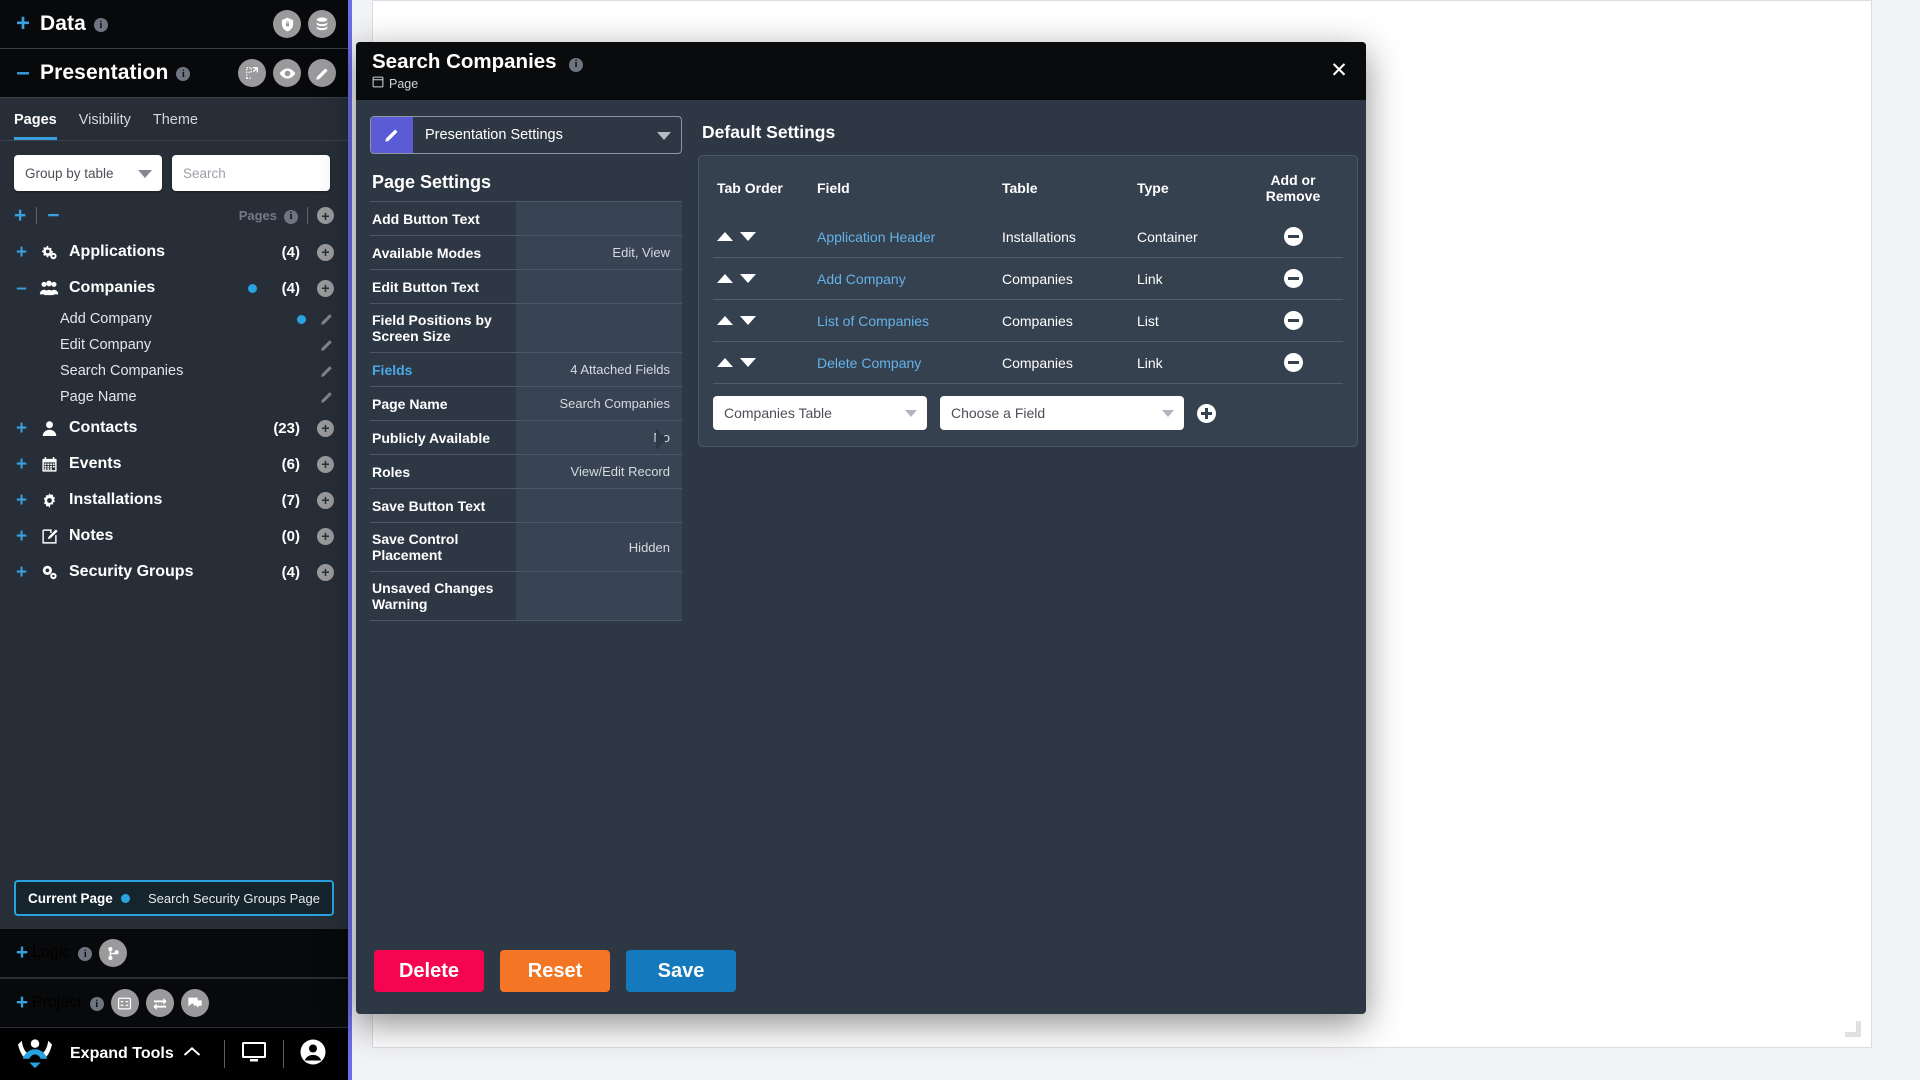  What do you see at coordinates (1339, 70) in the screenshot?
I see `close-icon: ✕` at bounding box center [1339, 70].